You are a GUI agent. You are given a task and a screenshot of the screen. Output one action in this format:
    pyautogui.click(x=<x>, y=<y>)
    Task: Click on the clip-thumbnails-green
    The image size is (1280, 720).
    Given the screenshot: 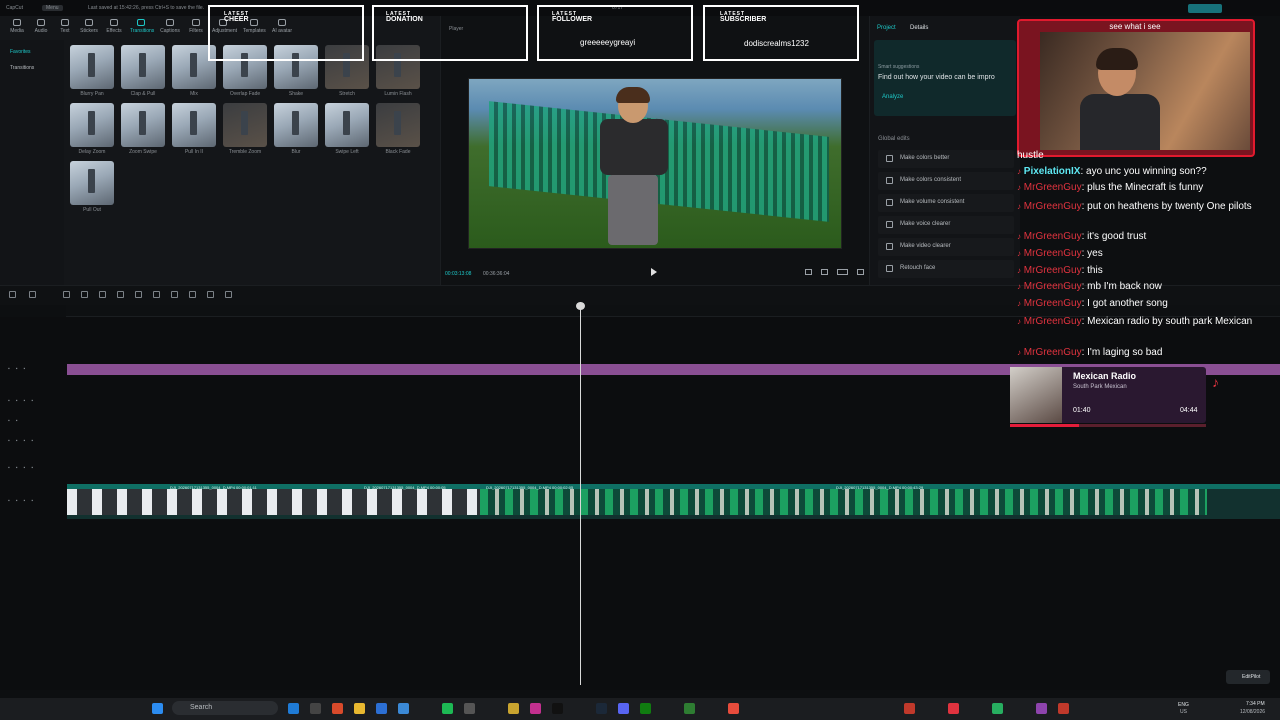 What is the action you would take?
    pyautogui.click(x=843, y=502)
    